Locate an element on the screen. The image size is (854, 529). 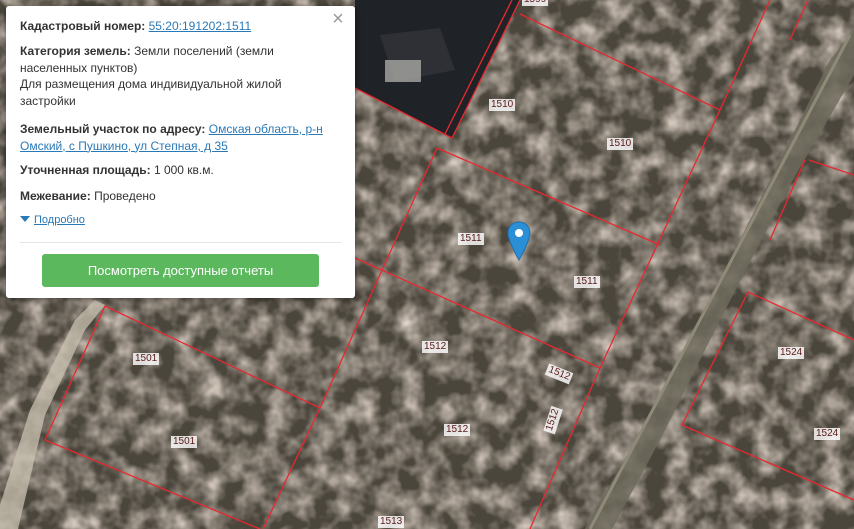
divider is located at coordinates (180, 242).